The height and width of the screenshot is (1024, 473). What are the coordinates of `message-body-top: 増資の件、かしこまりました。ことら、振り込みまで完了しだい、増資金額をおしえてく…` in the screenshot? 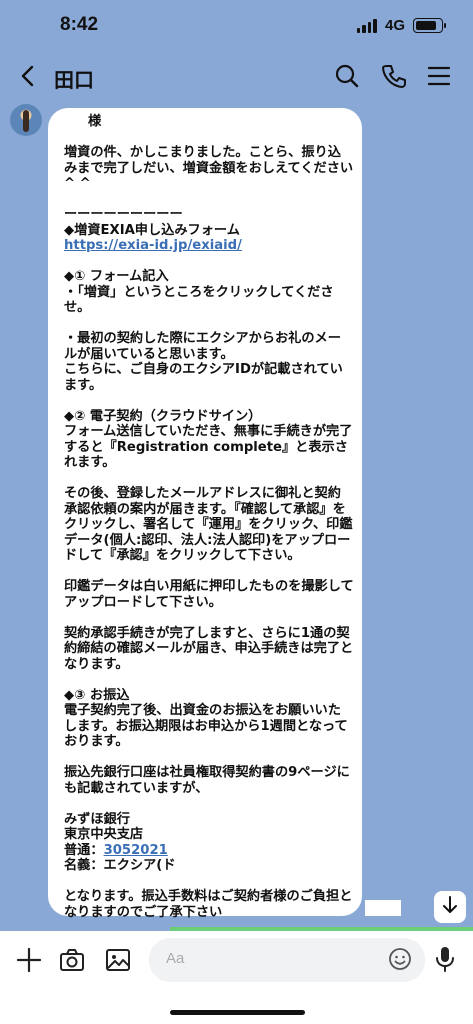 It's located at (209, 191).